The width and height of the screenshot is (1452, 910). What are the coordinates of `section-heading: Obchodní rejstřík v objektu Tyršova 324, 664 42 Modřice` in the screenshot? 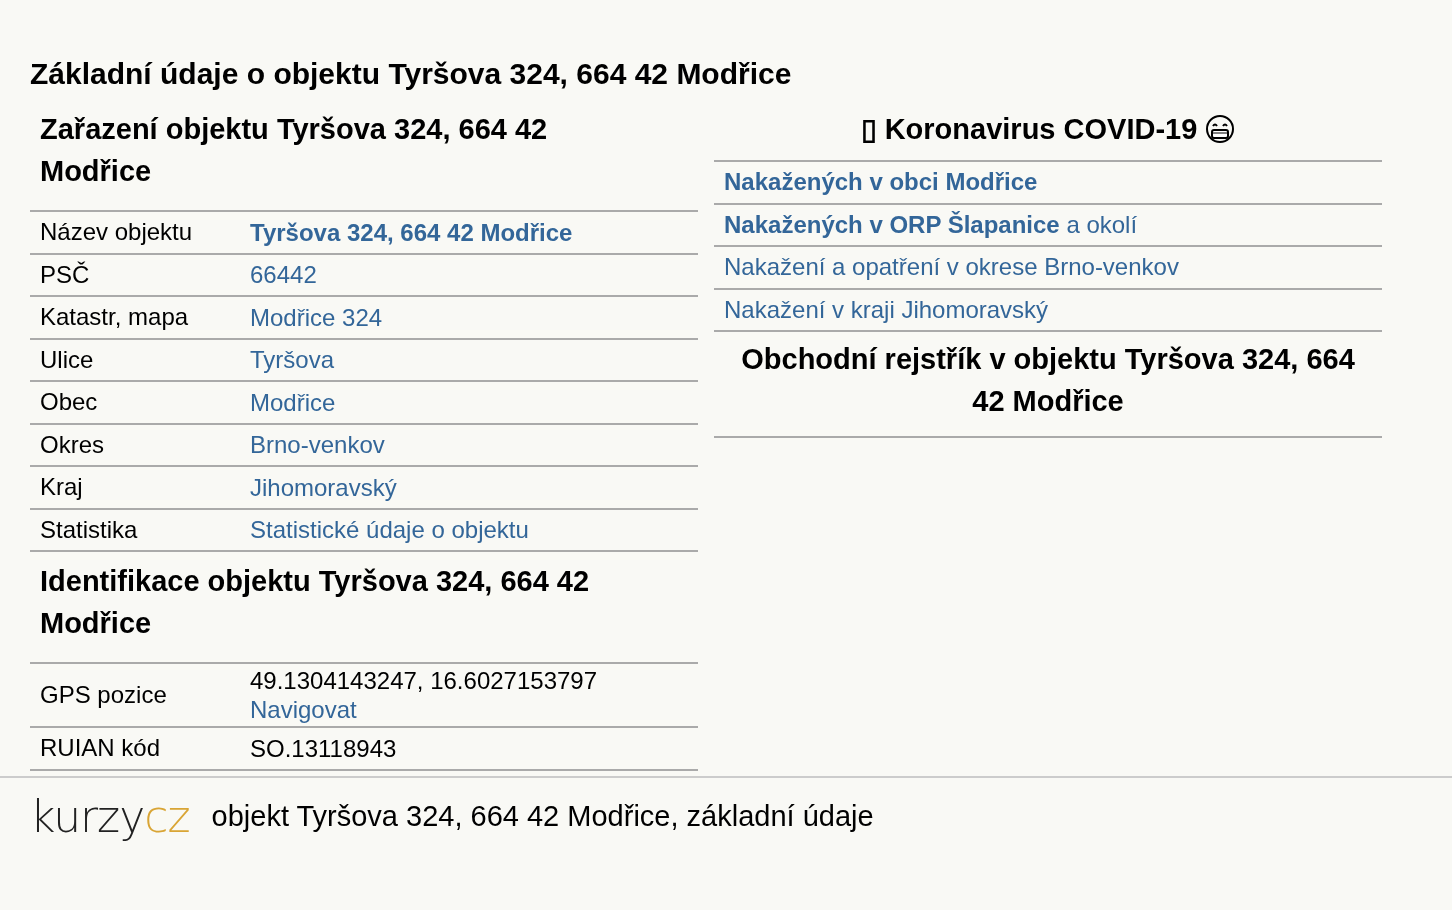 It's located at (1048, 385).